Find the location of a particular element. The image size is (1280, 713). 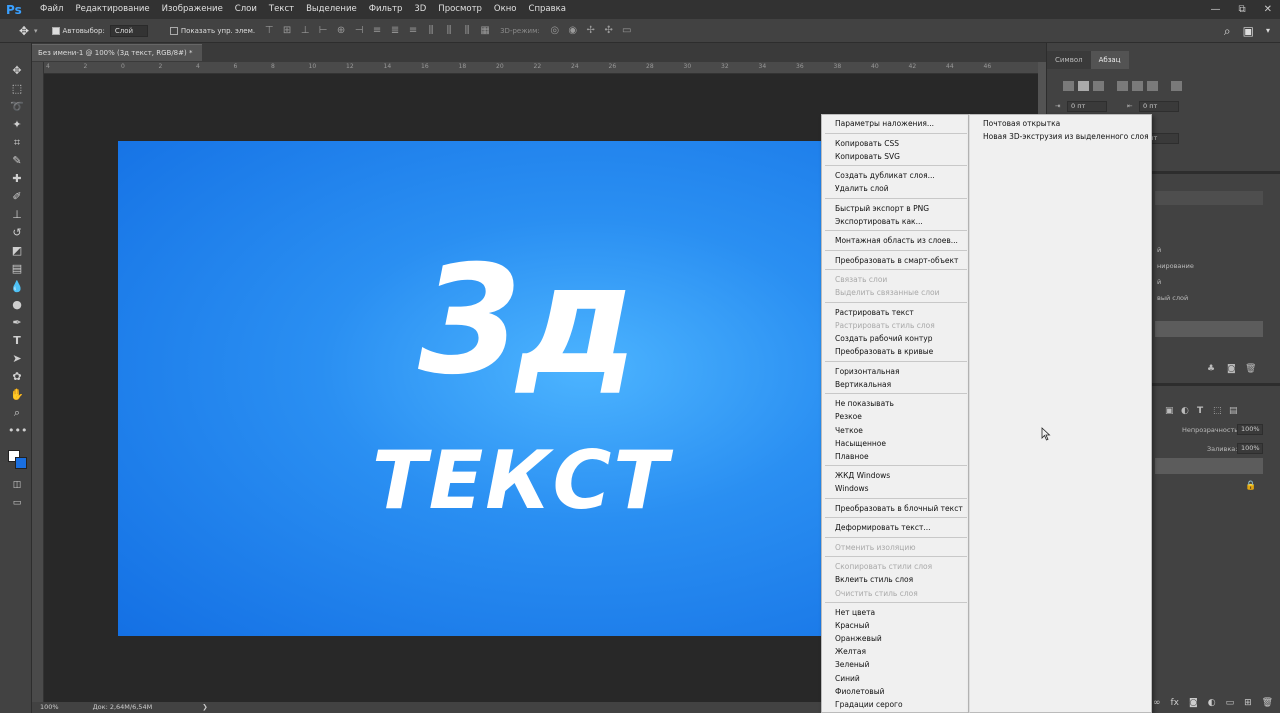

justify-center-icon is located at coordinates (1137, 86).